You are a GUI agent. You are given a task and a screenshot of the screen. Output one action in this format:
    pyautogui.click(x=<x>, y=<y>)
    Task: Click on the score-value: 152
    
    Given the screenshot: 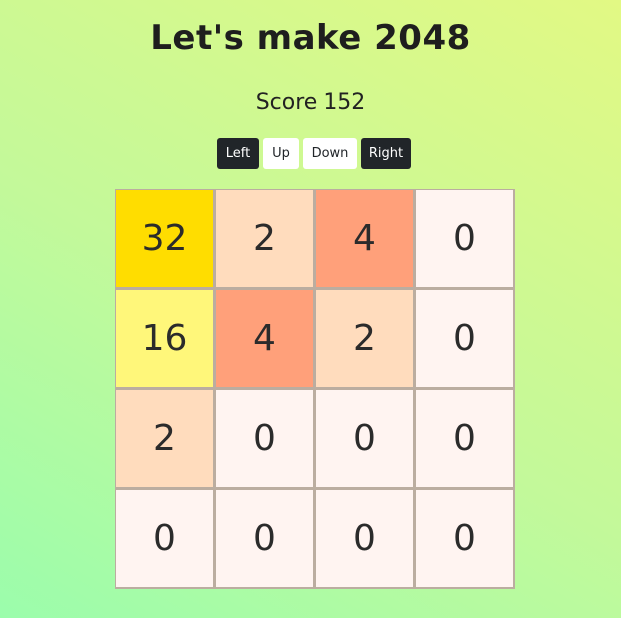 What is the action you would take?
    pyautogui.click(x=344, y=102)
    